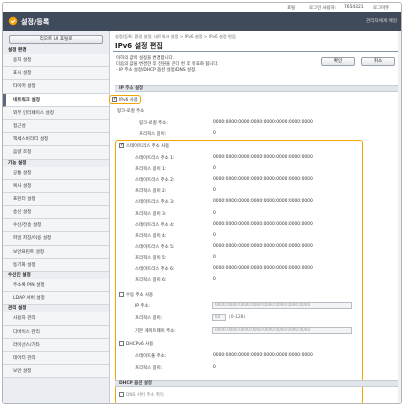 The height and width of the screenshot is (406, 404). What do you see at coordinates (214, 367) in the screenshot?
I see `dhcpv6-prefix-value: 0` at bounding box center [214, 367].